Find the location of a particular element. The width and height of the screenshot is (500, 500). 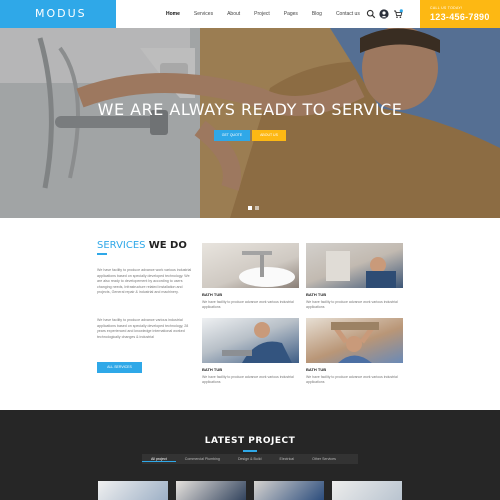

call-box: CALL US TODAY! 123-456-7890 is located at coordinates (460, 14).